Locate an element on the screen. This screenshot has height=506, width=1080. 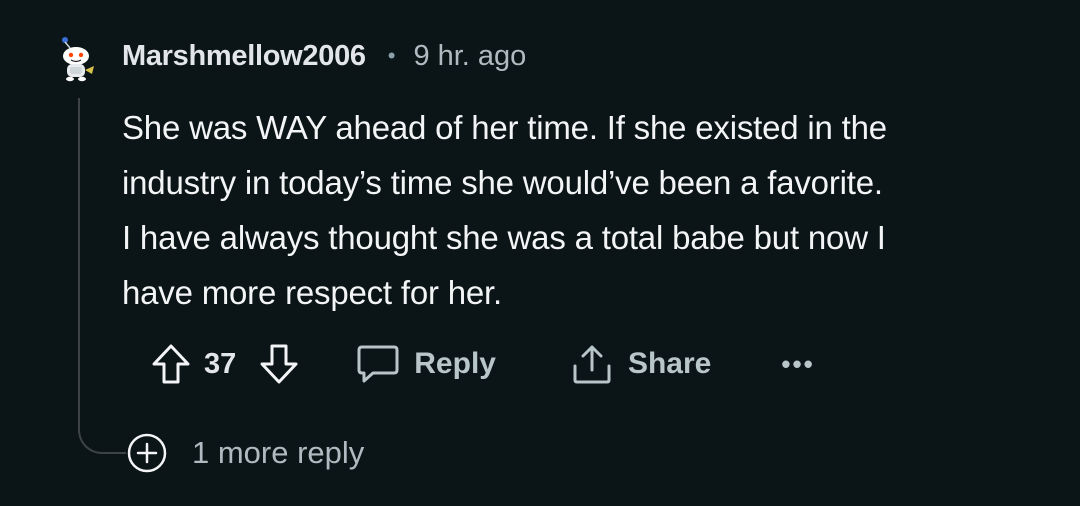
comment-header: Marshmellow2006 • 9 hr. ago is located at coordinates (324, 56).